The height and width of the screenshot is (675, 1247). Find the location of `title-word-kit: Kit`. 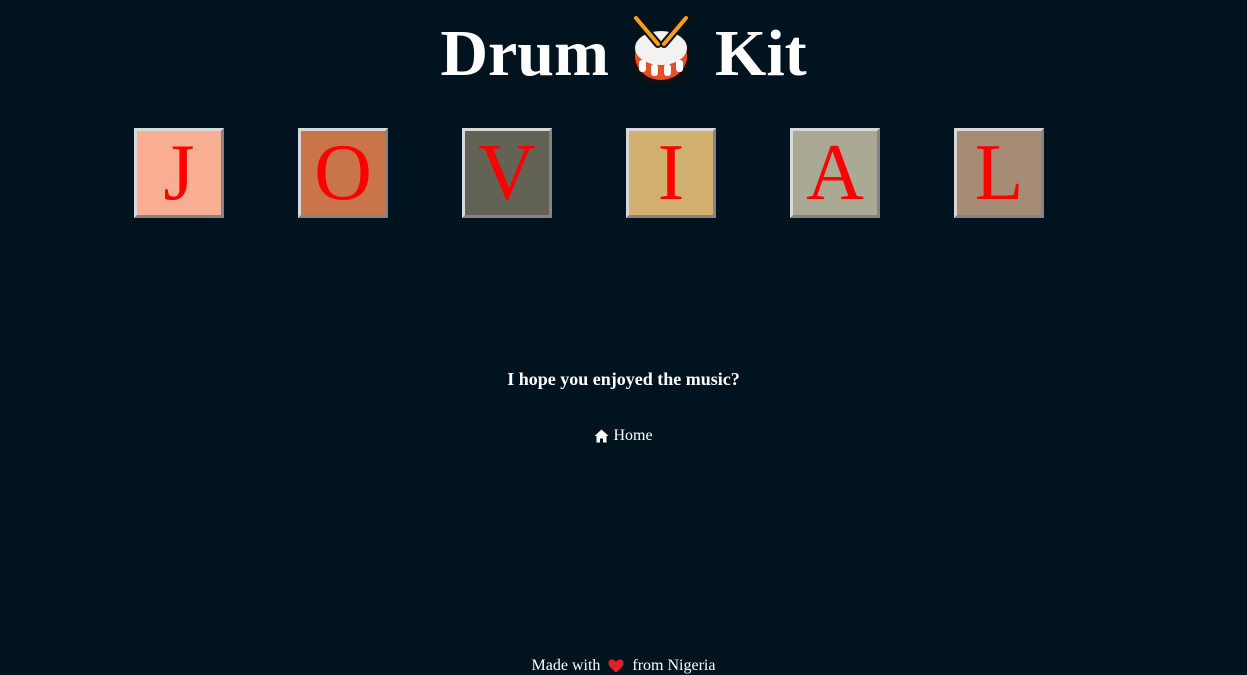

title-word-kit: Kit is located at coordinates (761, 53).